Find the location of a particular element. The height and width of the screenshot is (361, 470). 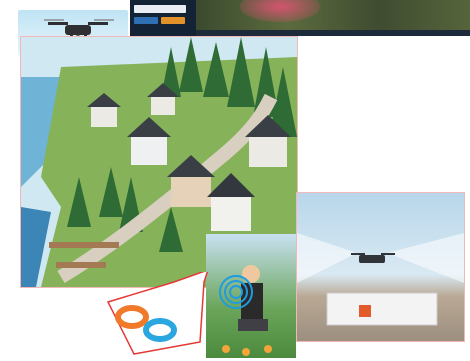

scan-beam-left is located at coordinates (327, 258).